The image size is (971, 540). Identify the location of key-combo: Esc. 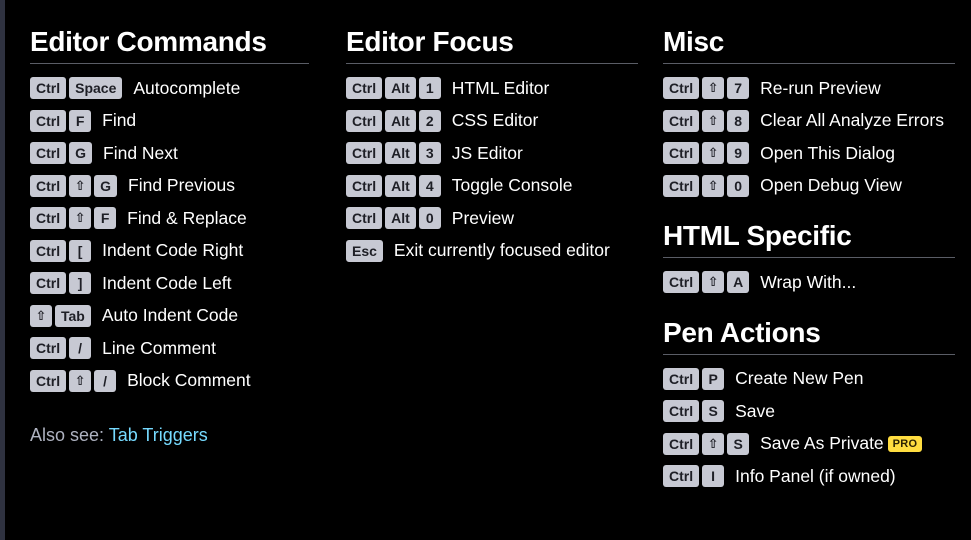
(364, 250).